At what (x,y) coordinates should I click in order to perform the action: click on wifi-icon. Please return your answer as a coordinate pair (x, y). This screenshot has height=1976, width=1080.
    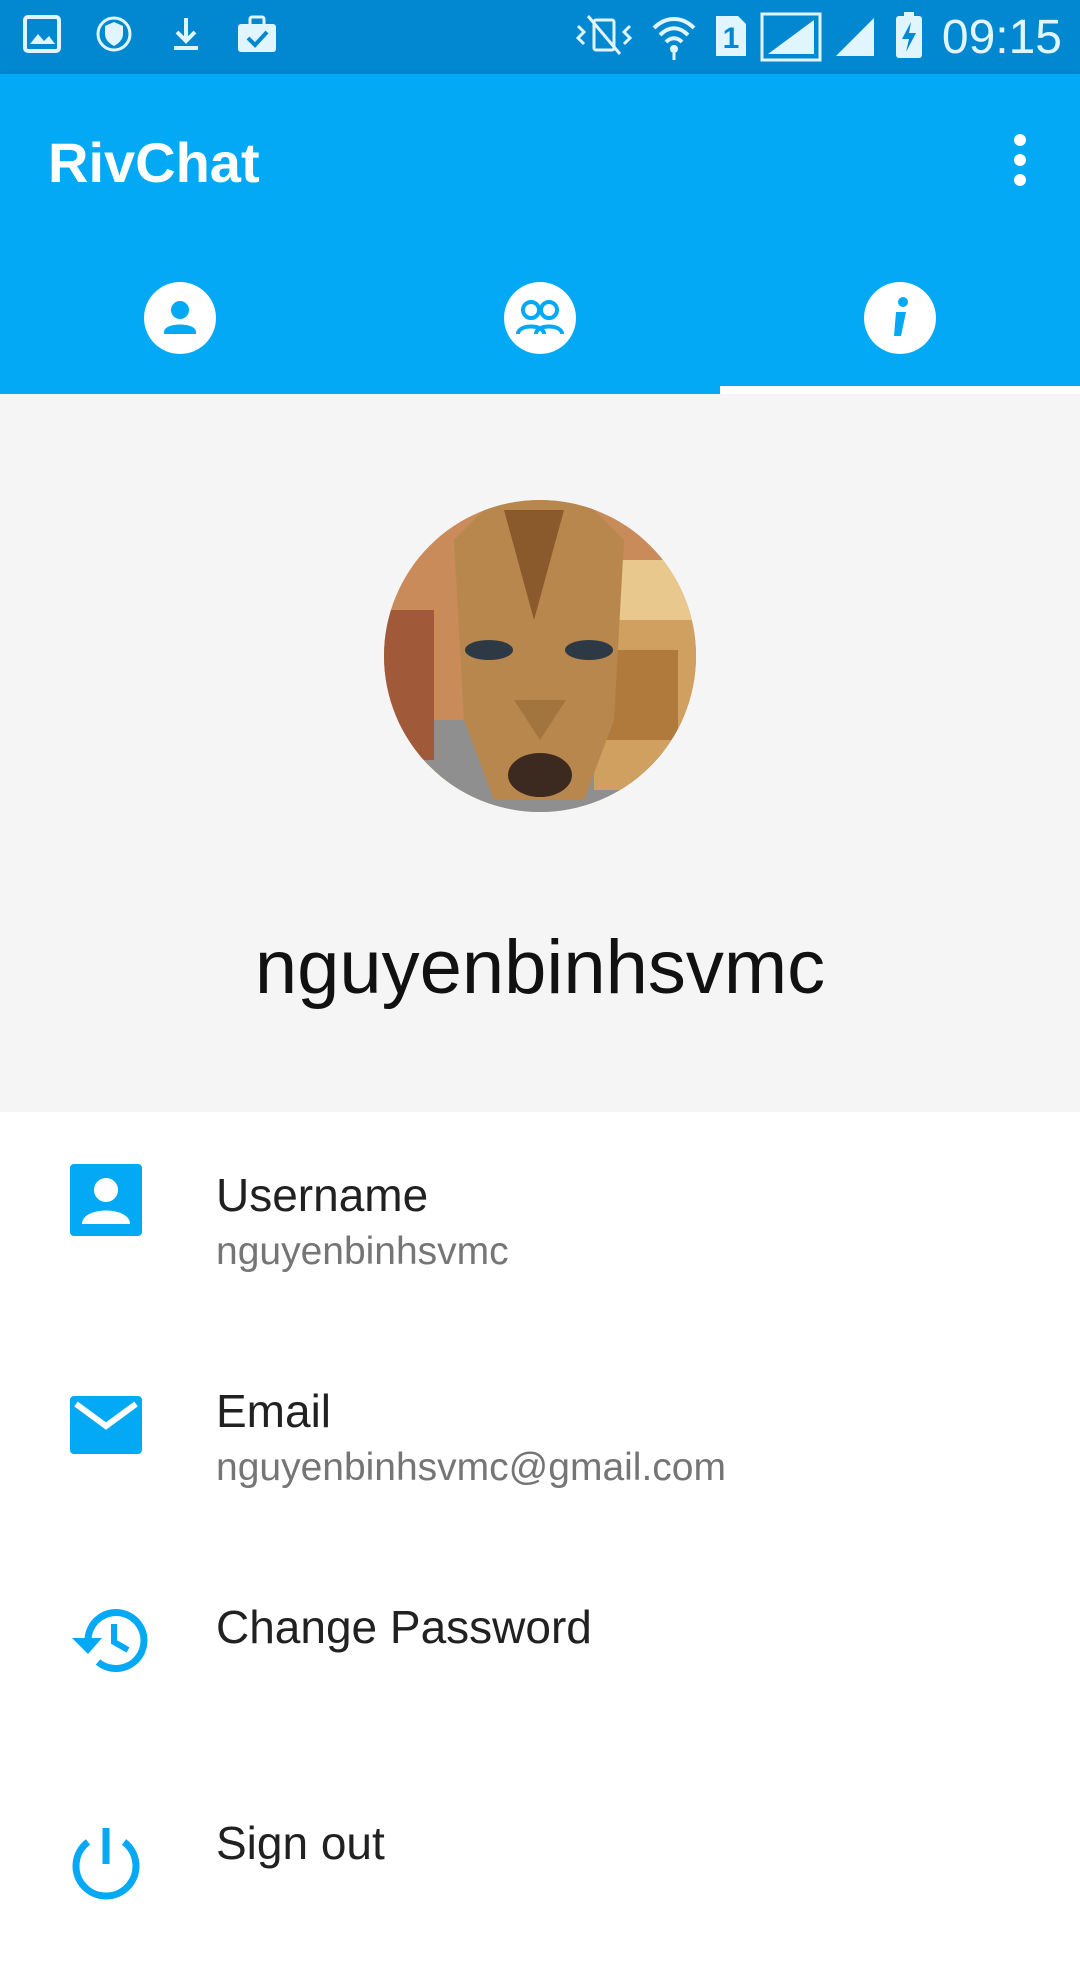
    Looking at the image, I should click on (674, 38).